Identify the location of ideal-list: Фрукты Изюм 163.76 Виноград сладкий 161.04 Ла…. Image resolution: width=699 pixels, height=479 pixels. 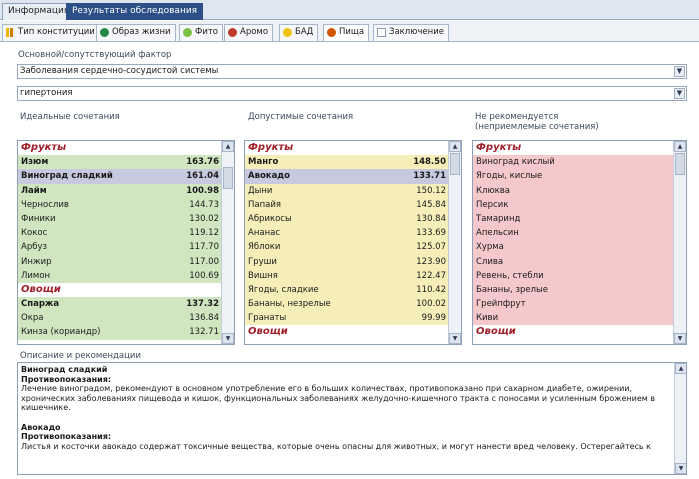
(126, 242).